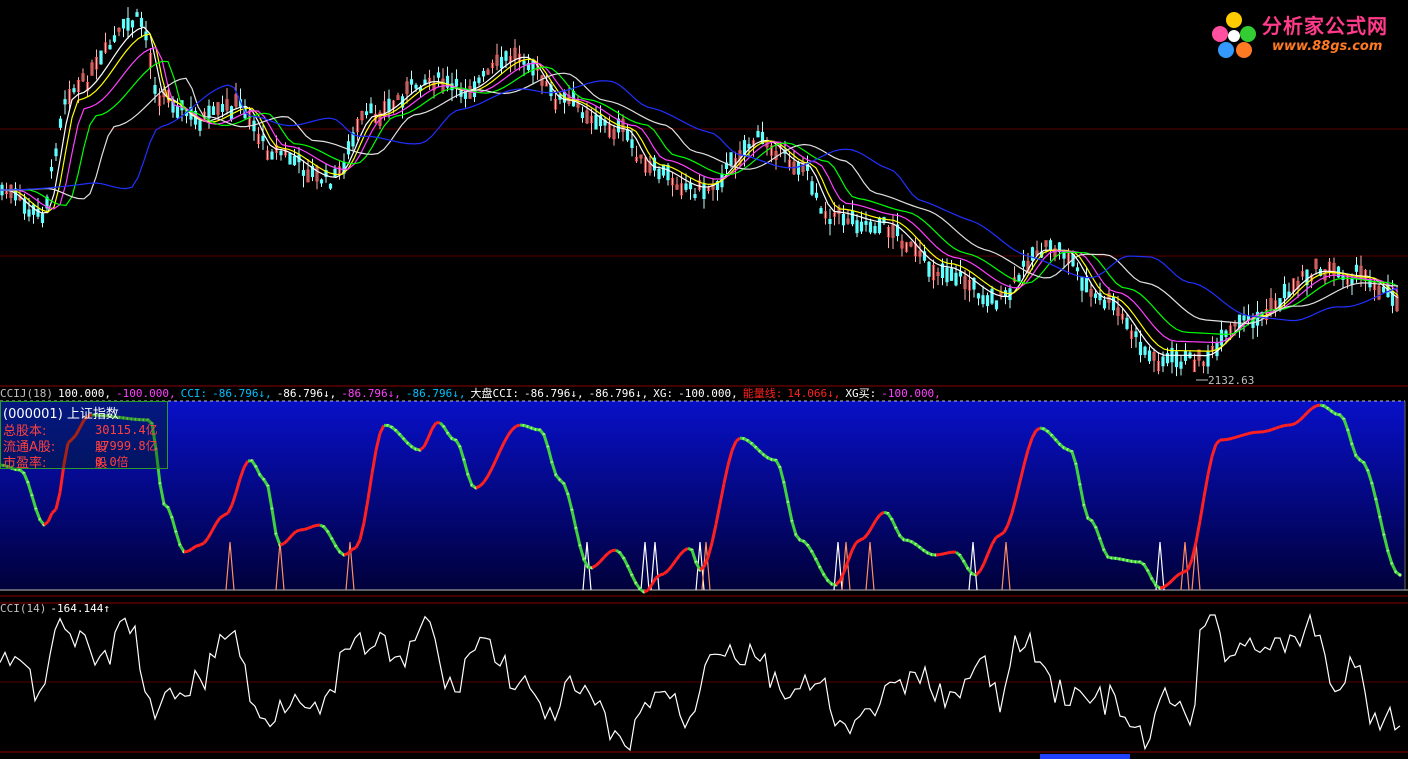 The width and height of the screenshot is (1408, 759). What do you see at coordinates (911, 393) in the screenshot?
I see `header-item-16: -100.000,` at bounding box center [911, 393].